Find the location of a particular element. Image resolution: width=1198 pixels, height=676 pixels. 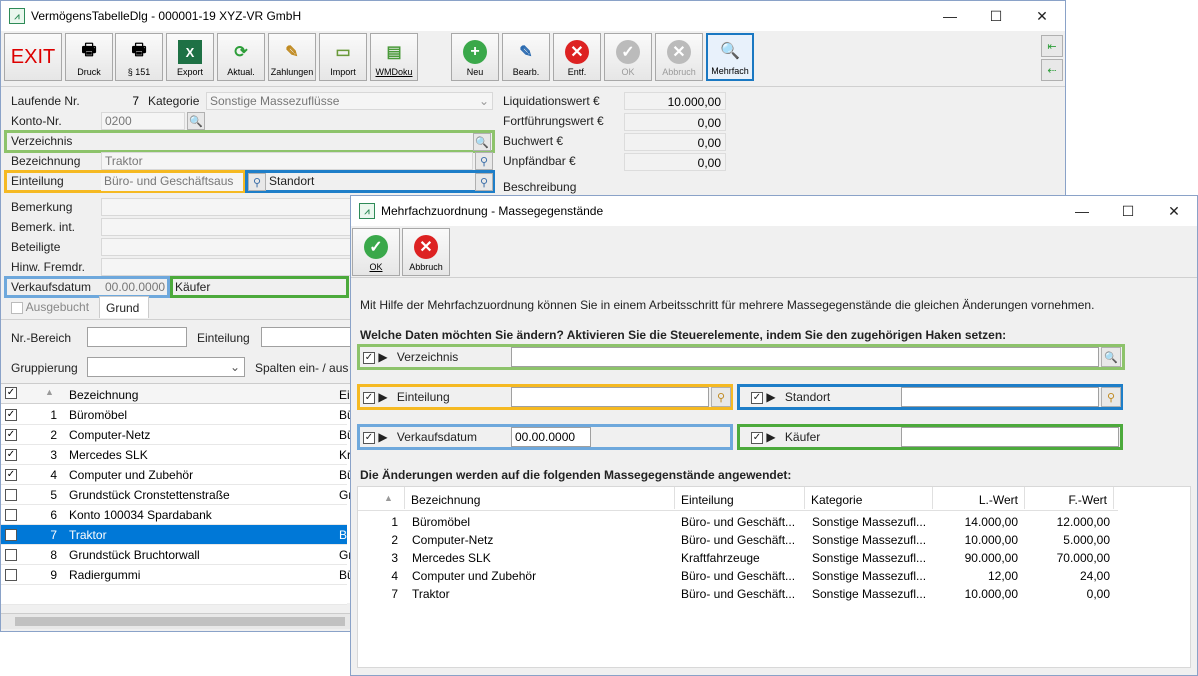

dialog-ok-button: ✓ OK is located at coordinates (376, 252).